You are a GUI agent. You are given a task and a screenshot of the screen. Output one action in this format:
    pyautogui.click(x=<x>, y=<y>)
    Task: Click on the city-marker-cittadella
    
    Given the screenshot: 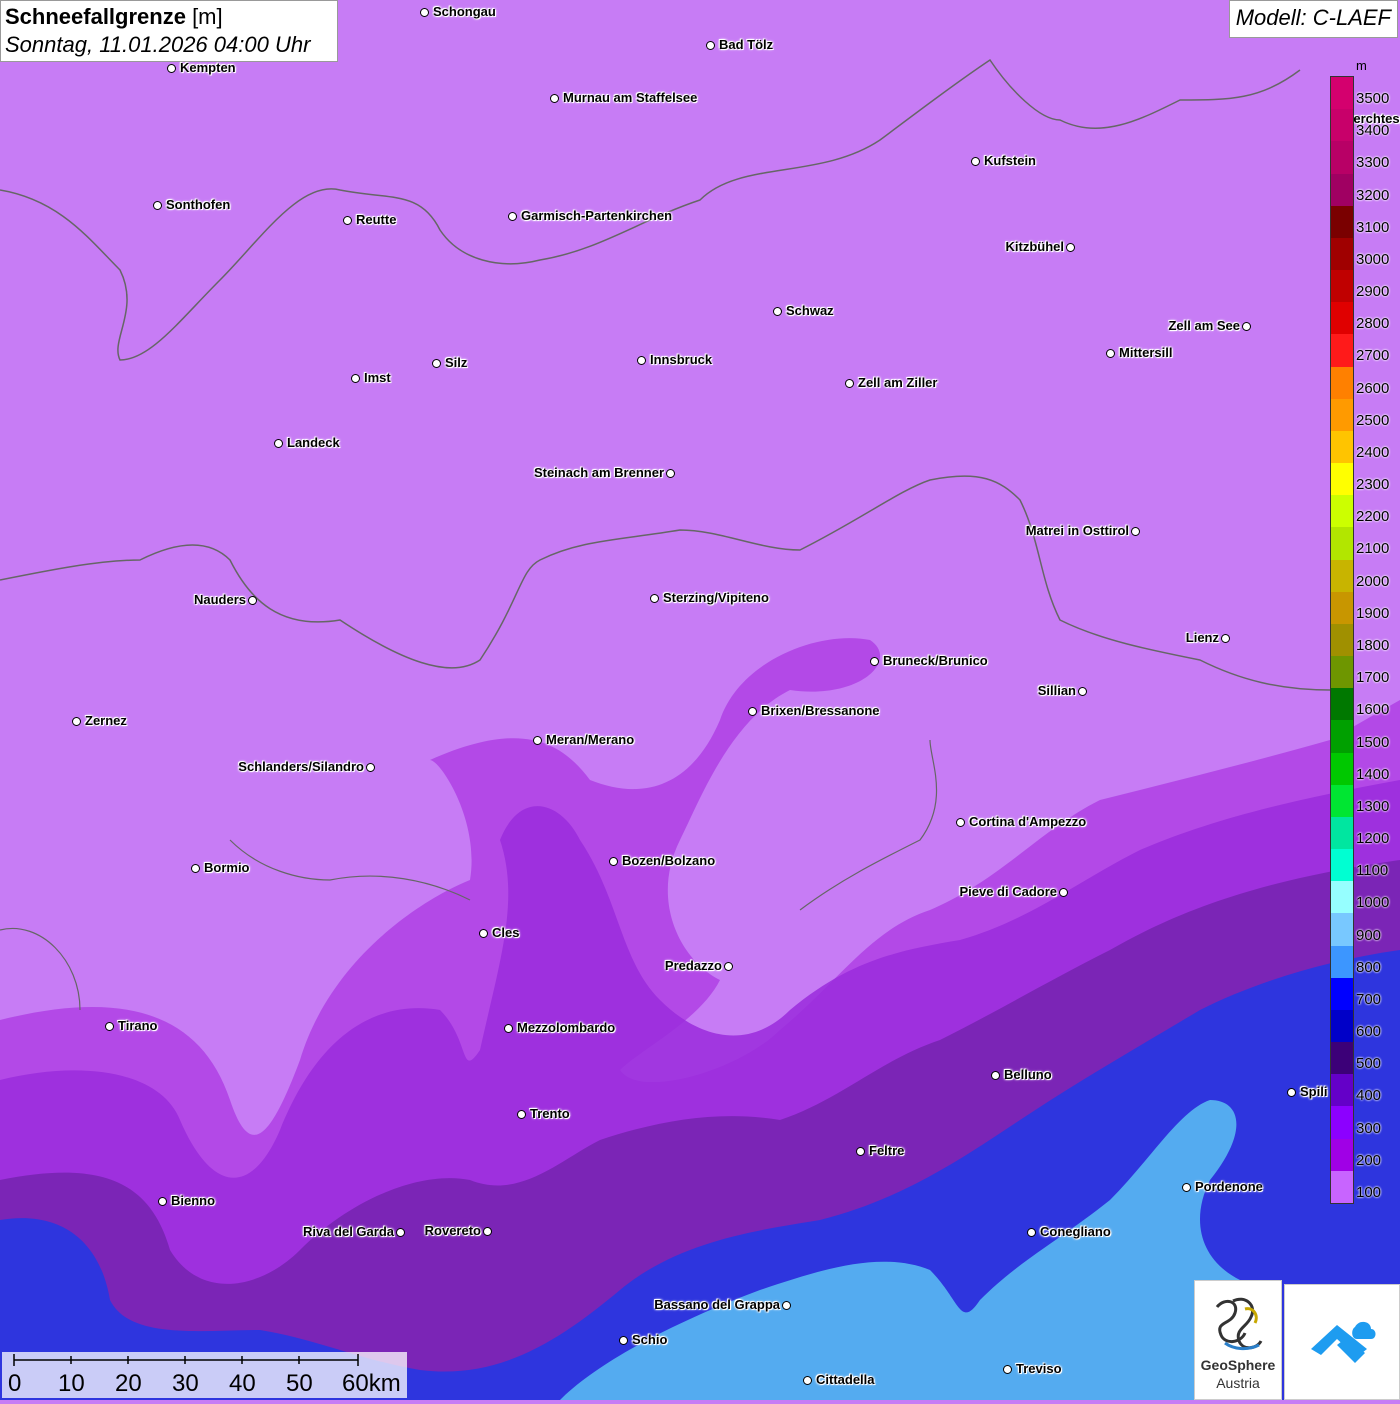 What is the action you would take?
    pyautogui.click(x=807, y=1380)
    